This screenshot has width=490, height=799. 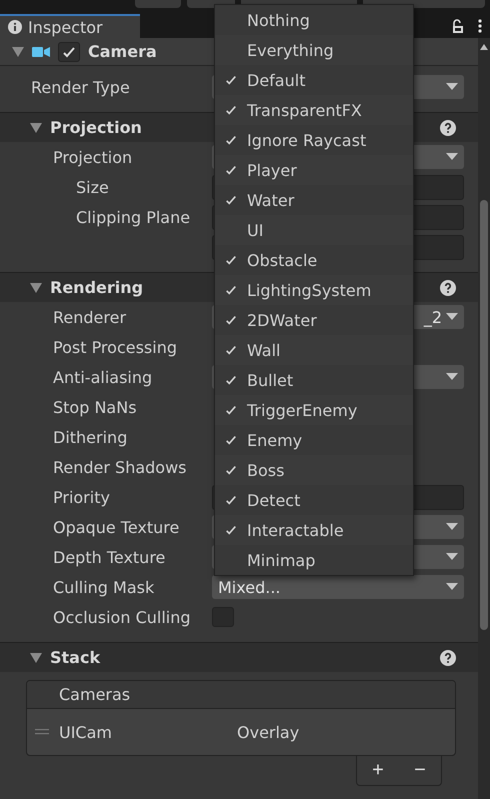 I want to click on menu-icon, so click(x=480, y=26).